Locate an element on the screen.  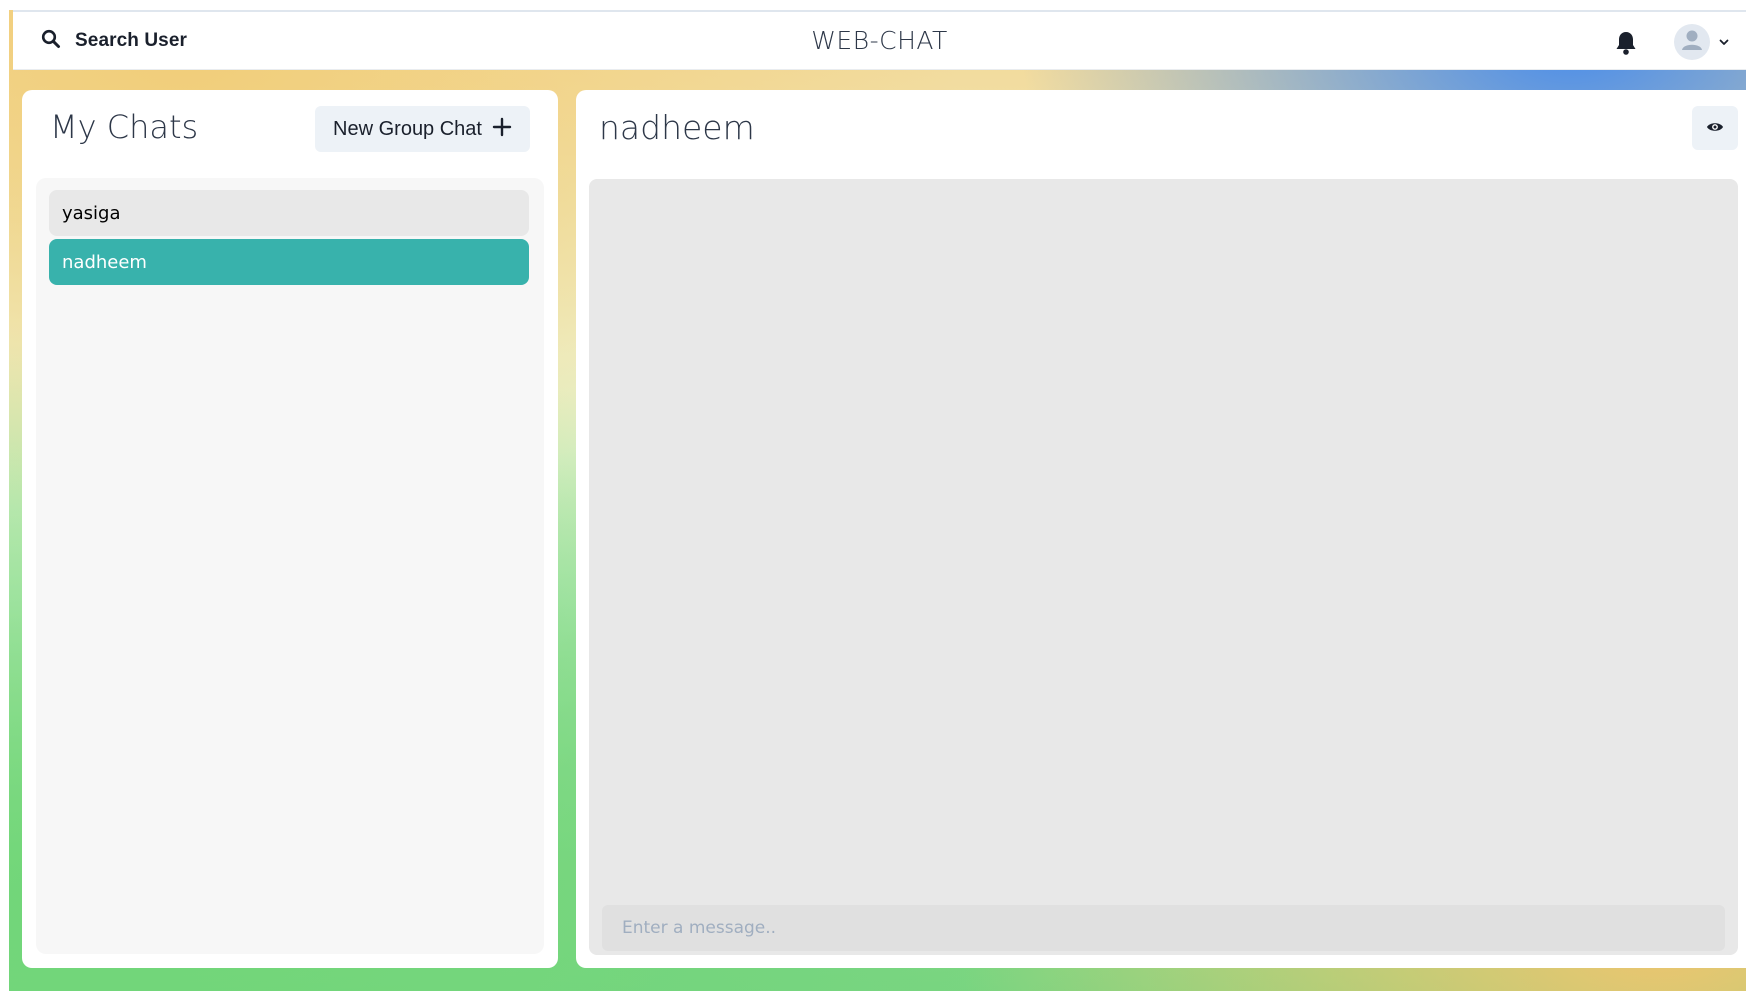
bell-icon is located at coordinates (1626, 46).